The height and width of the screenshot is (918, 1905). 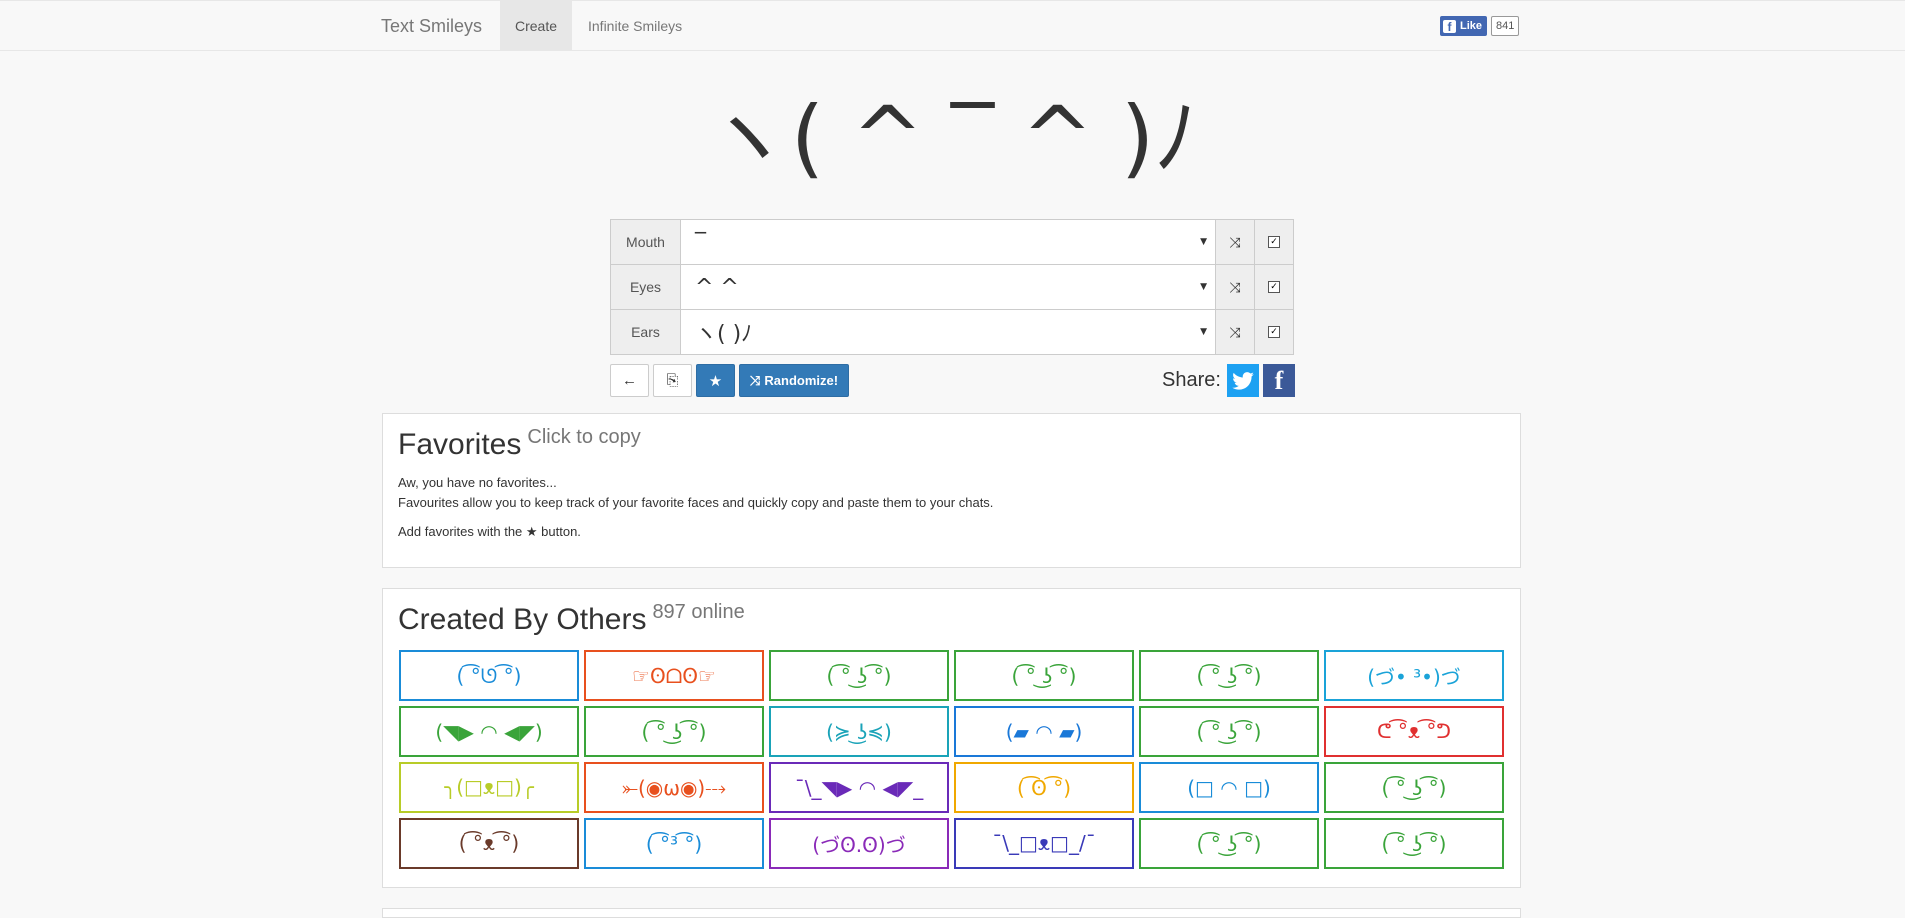 I want to click on smiley-tile: ( ͡°³ ͡°), so click(x=674, y=843).